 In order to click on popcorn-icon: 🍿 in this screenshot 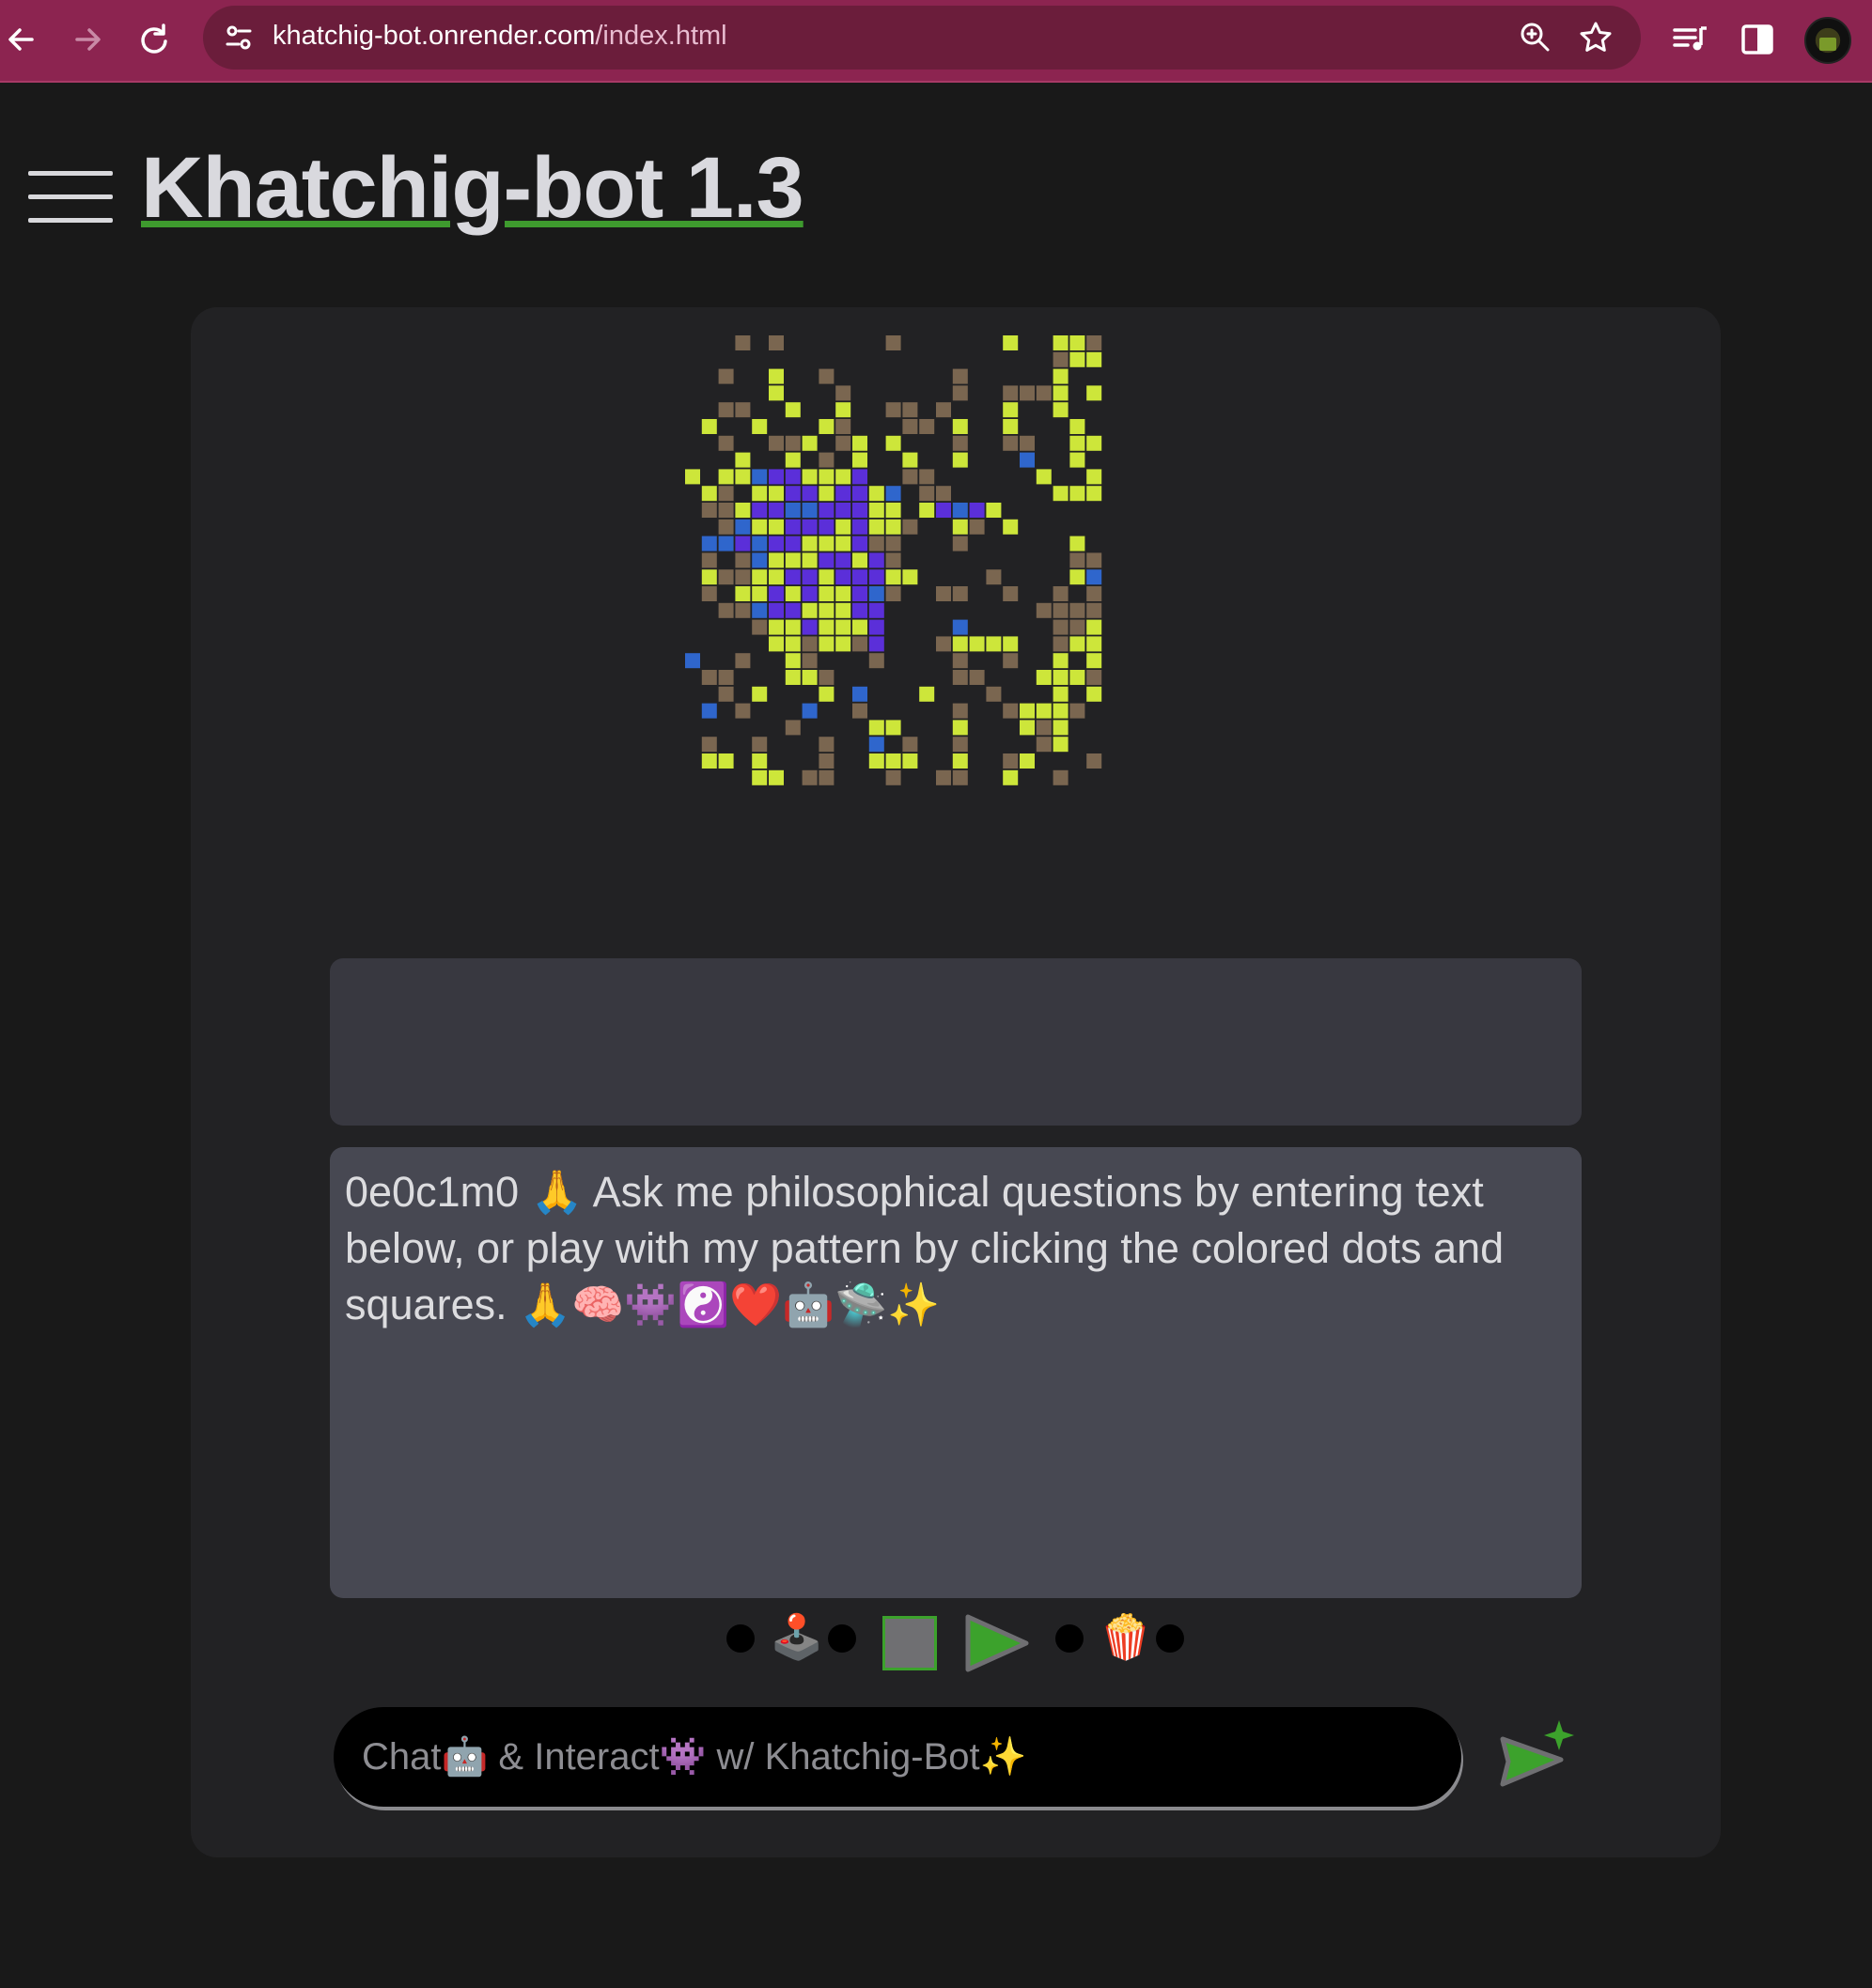, I will do `click(1125, 1636)`.